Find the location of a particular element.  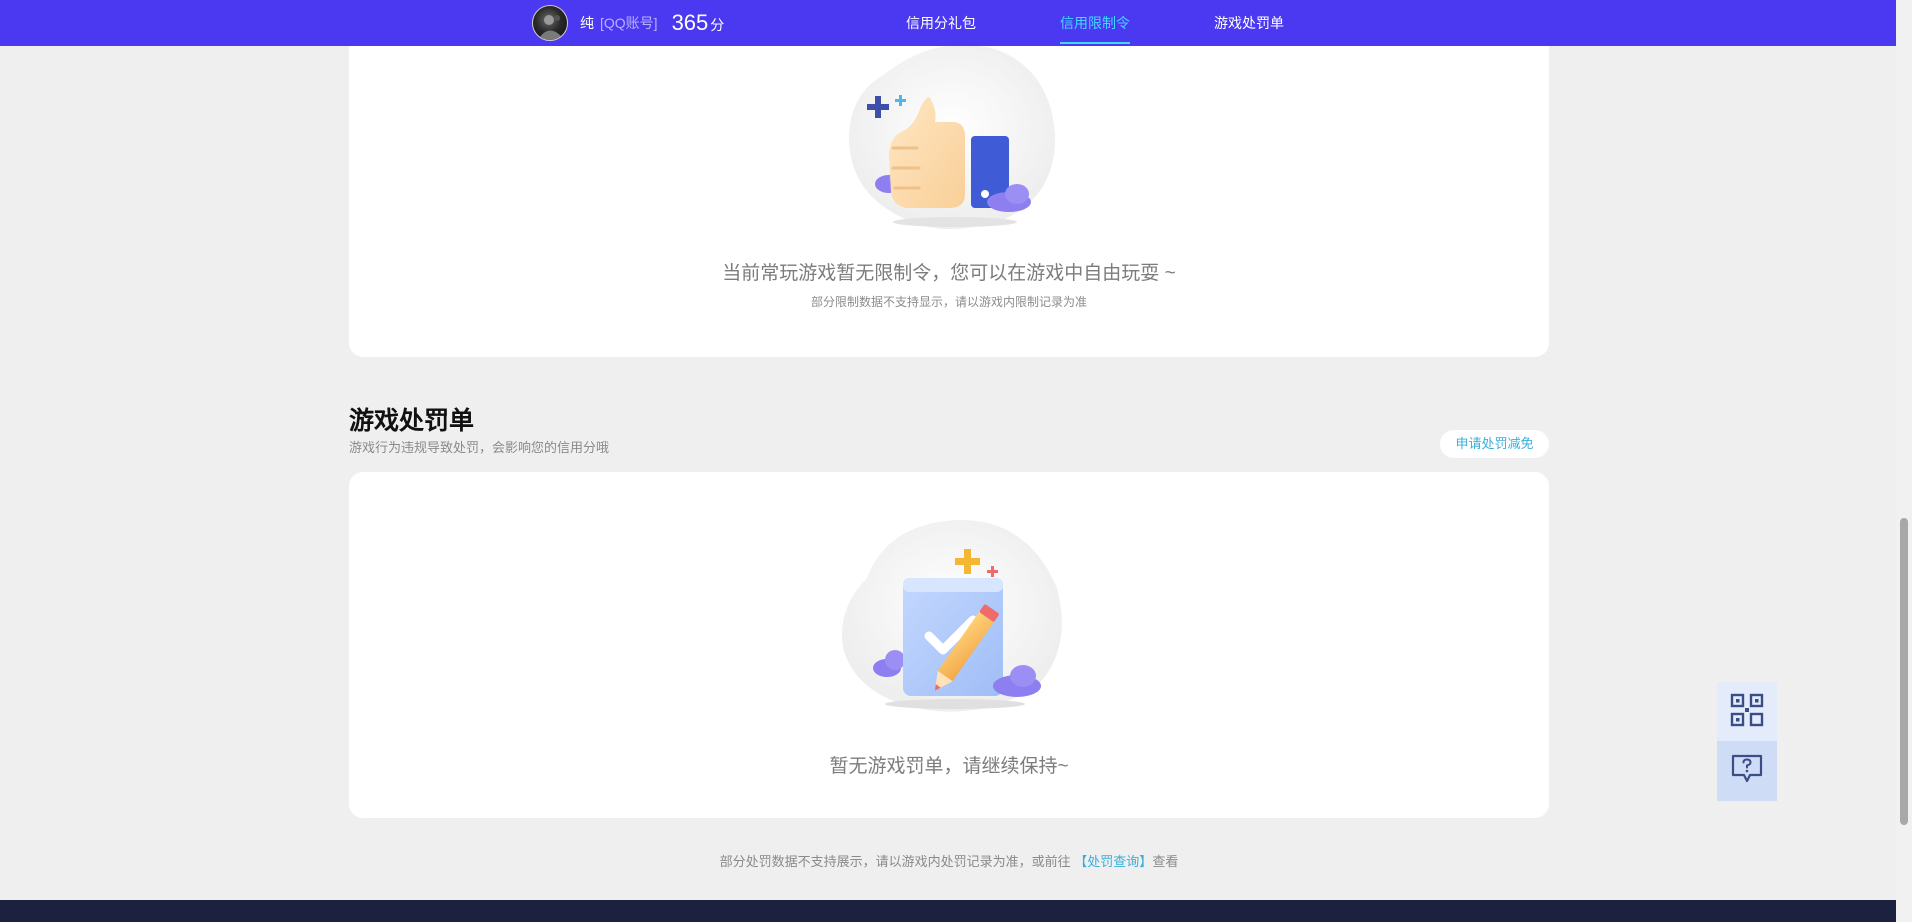

nav-restriction-order-label: 信用限制令 is located at coordinates (1095, 23).